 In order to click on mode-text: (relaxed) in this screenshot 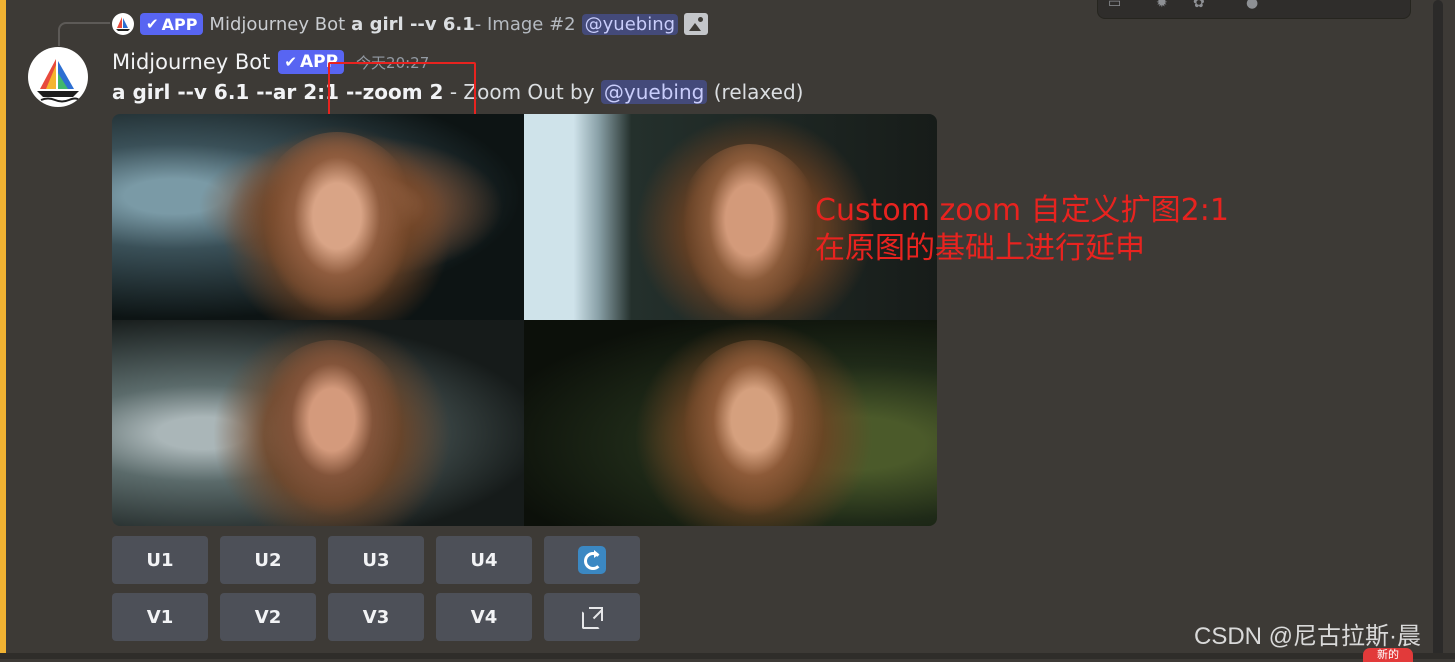, I will do `click(755, 92)`.